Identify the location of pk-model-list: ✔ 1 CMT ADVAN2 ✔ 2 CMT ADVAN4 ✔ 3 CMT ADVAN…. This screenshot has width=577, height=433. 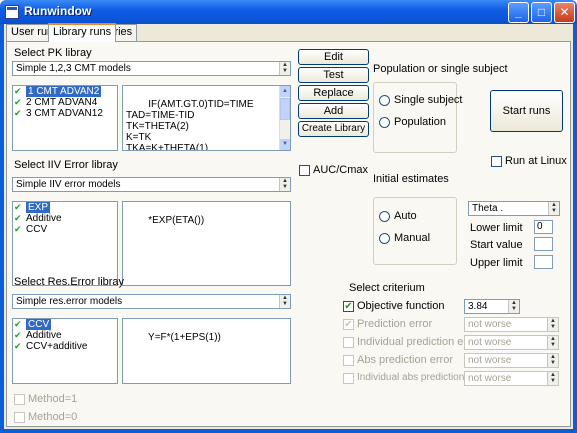
(65, 118).